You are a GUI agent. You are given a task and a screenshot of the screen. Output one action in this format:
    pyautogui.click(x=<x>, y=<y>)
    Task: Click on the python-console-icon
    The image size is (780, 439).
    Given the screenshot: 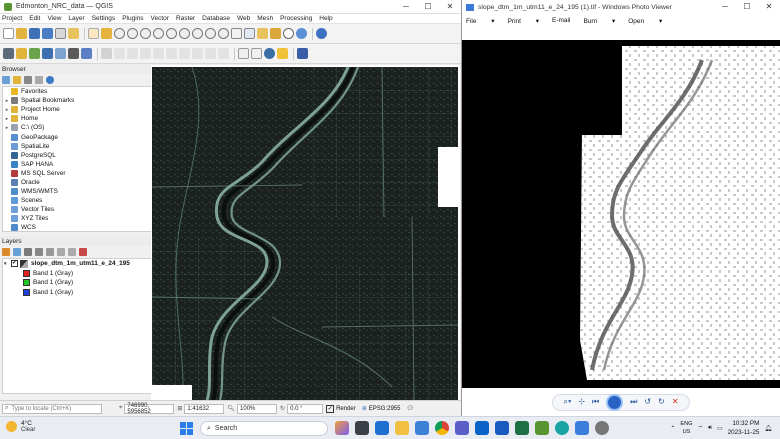 What is the action you would take?
    pyautogui.click(x=269, y=53)
    